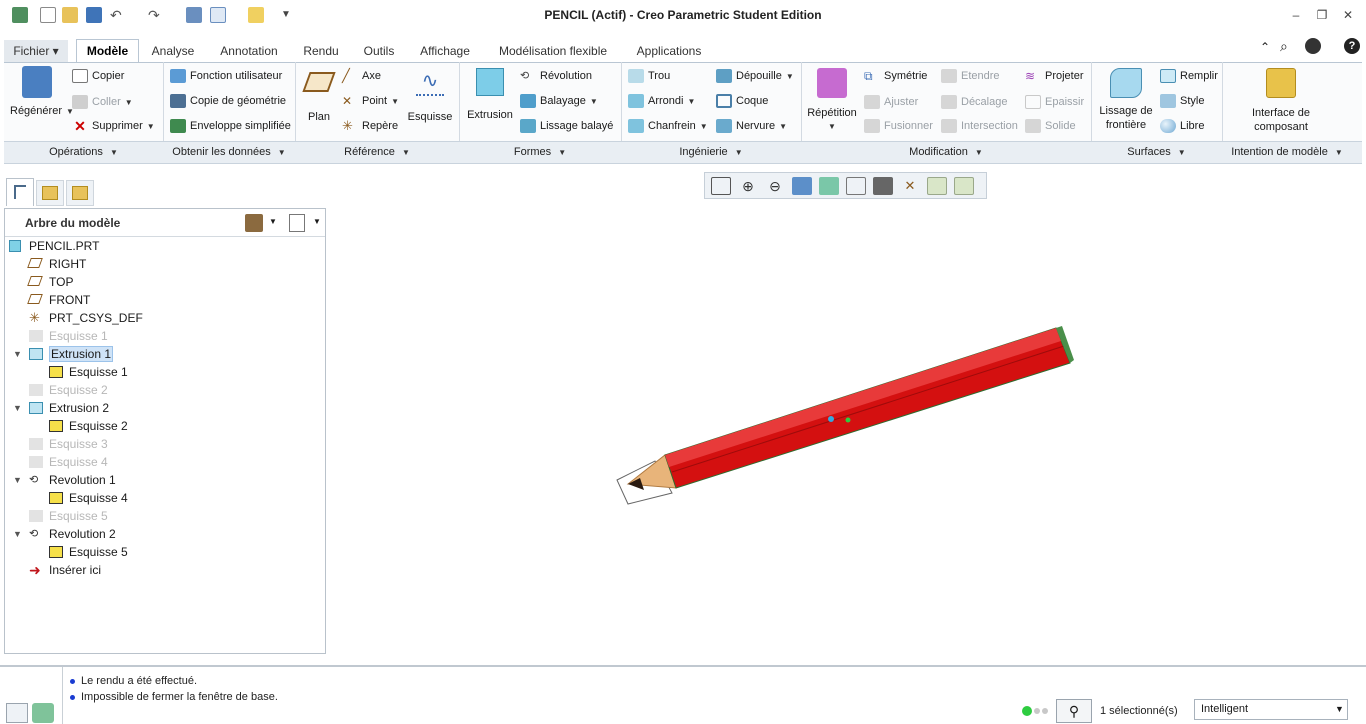 The image size is (1366, 724). I want to click on tree-item-sketch-hidden: Esquisse 5, so click(68, 516).